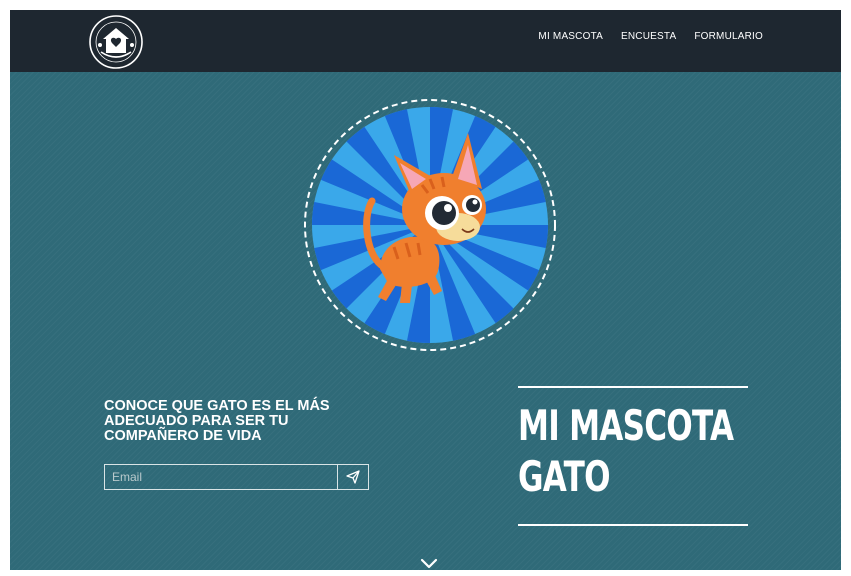 This screenshot has height=576, width=851. What do you see at coordinates (564, 476) in the screenshot?
I see `hero-title-line2: GATO` at bounding box center [564, 476].